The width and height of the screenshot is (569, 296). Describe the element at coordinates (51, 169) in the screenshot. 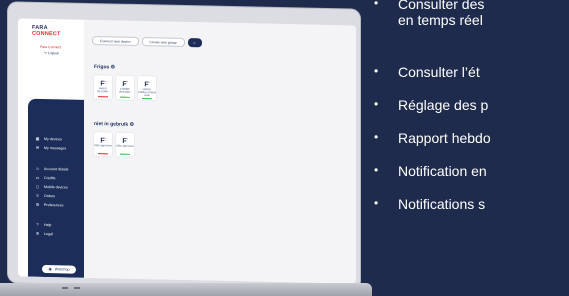

I see `sidebar-item-account-details: ☺ Account details` at that location.